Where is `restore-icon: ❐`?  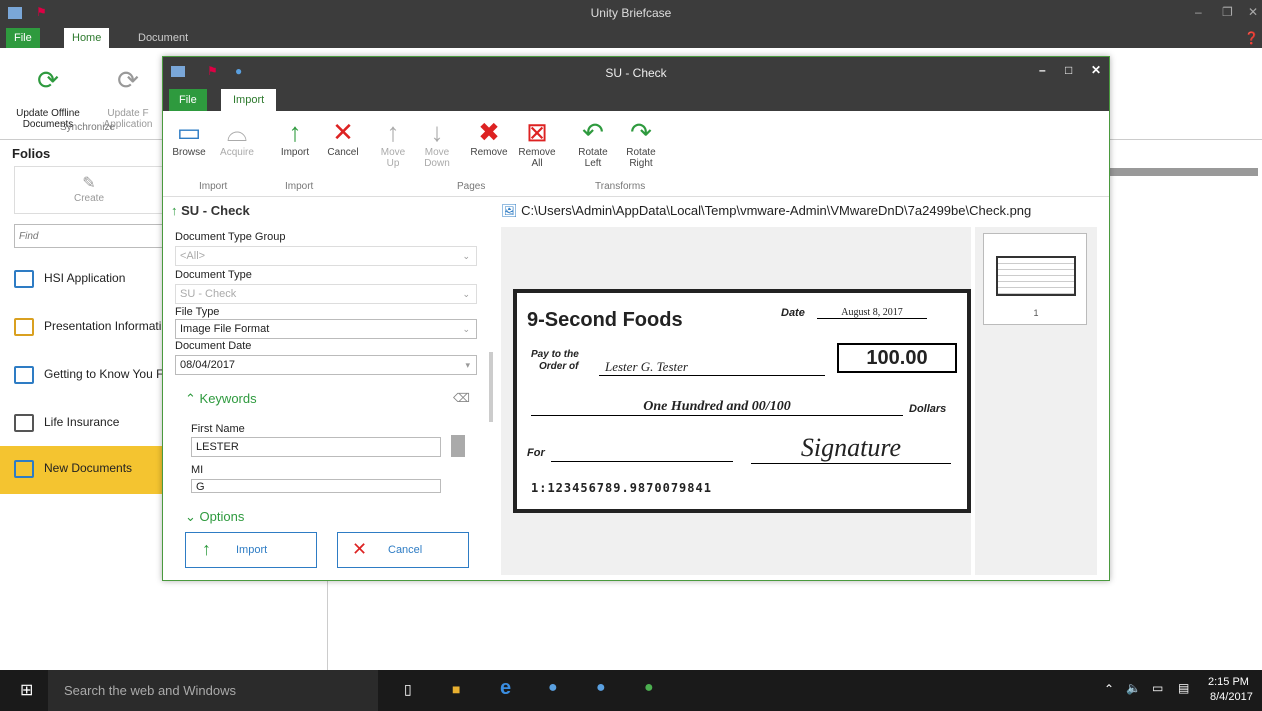
restore-icon: ❐ is located at coordinates (1227, 12).